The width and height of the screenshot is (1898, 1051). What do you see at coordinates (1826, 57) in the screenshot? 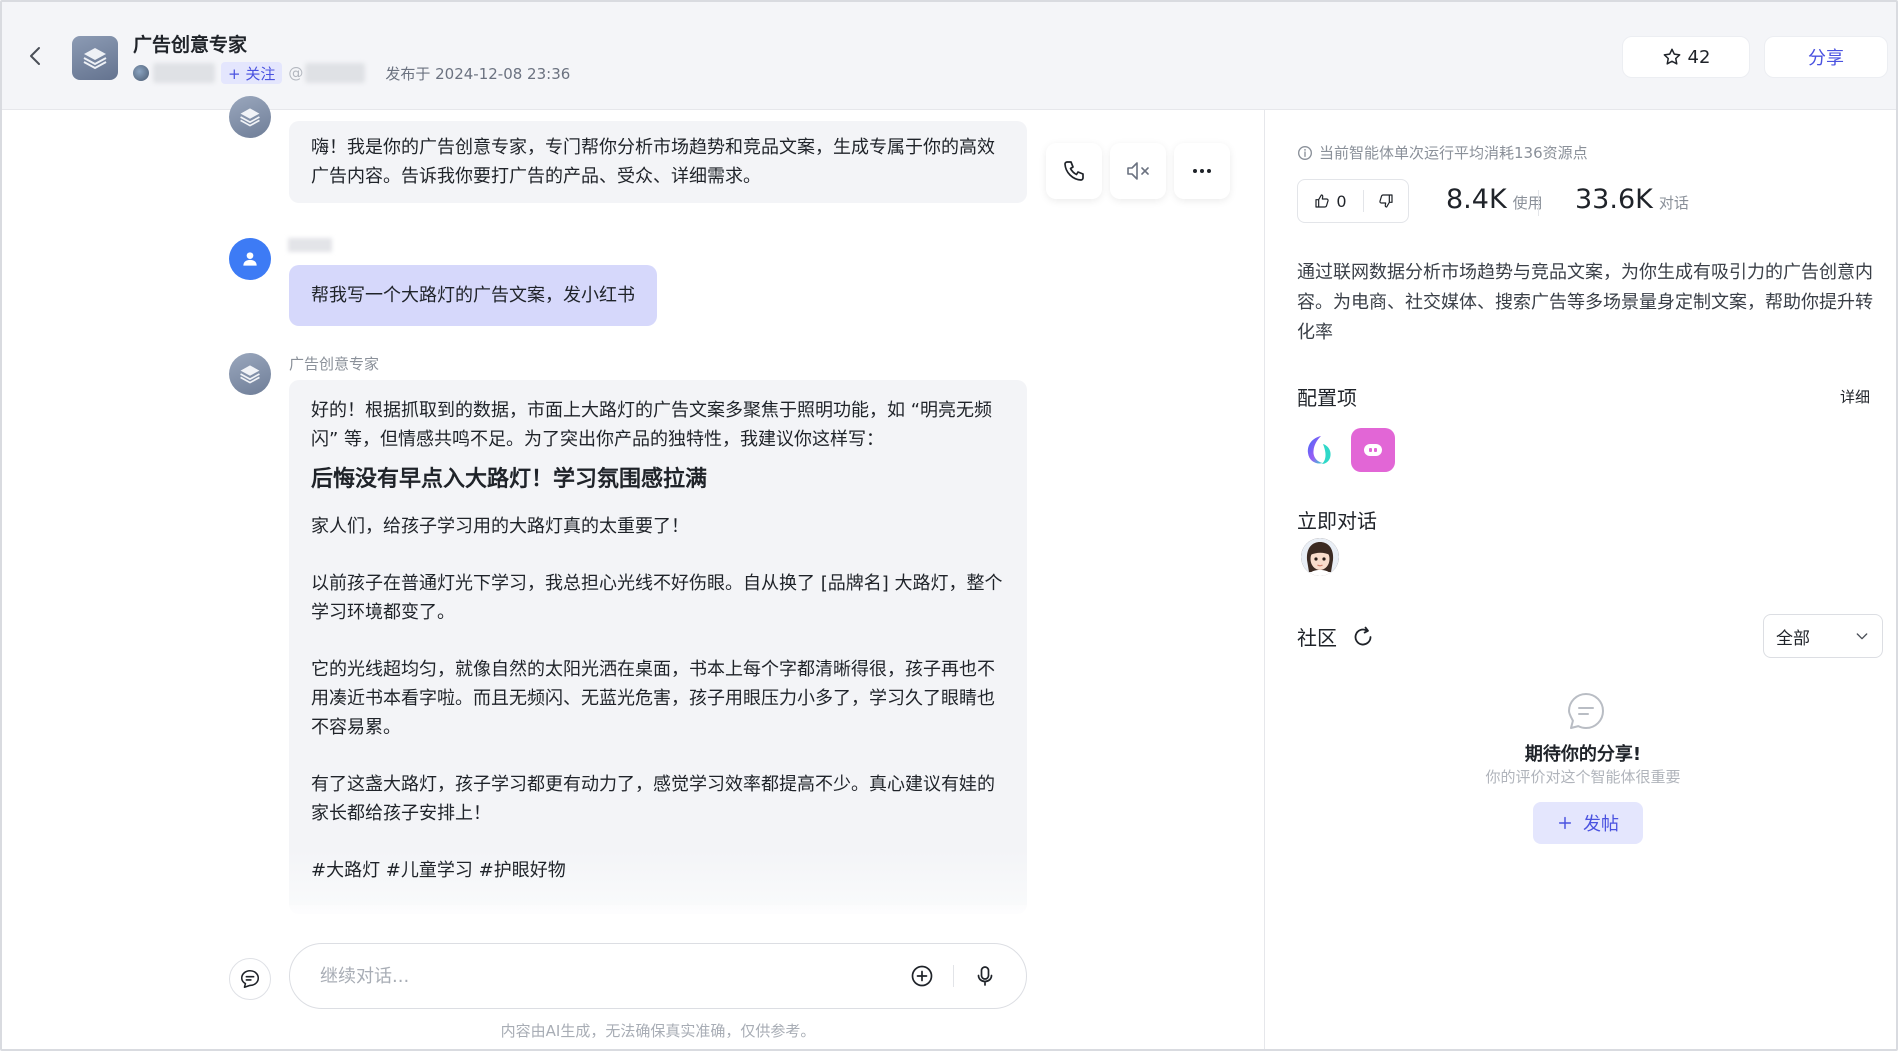
I see `share-button: 分享` at bounding box center [1826, 57].